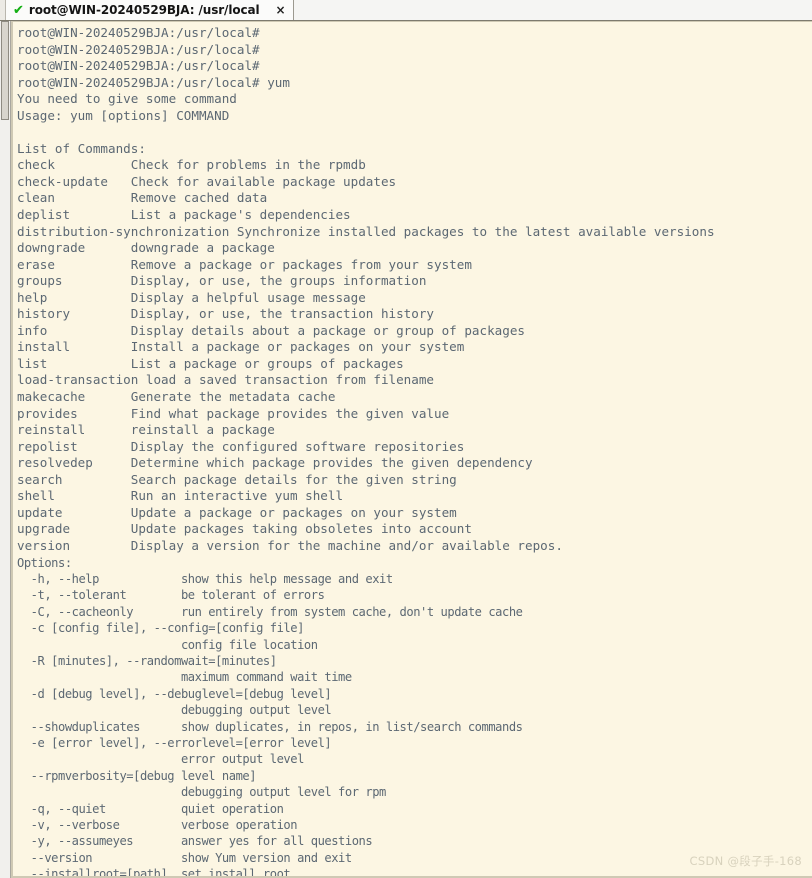  Describe the element at coordinates (281, 10) in the screenshot. I see `close-icon: ×` at that location.